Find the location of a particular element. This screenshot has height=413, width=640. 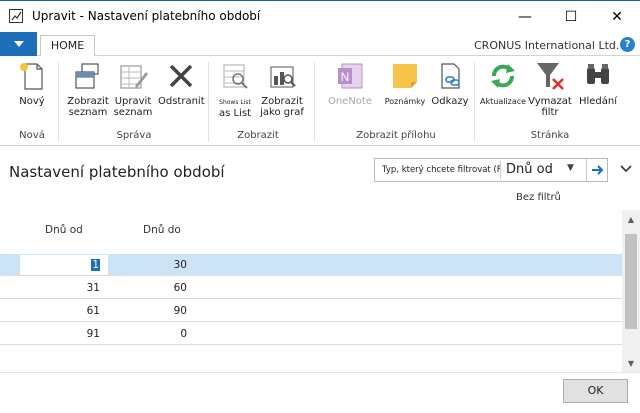

list-search-icon is located at coordinates (235, 76).